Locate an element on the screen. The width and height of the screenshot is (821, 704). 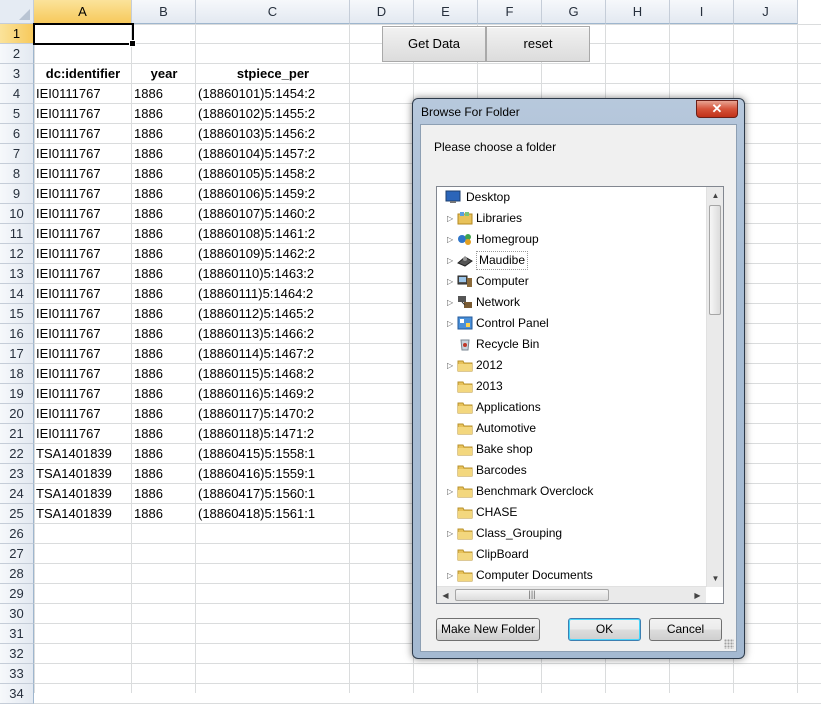
row-header-26: 26 is located at coordinates (17, 534).